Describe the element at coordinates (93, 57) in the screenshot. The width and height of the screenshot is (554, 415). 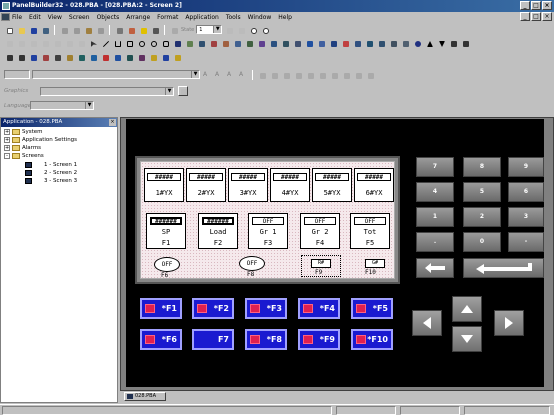
I see `tag-monitor-icon` at that location.